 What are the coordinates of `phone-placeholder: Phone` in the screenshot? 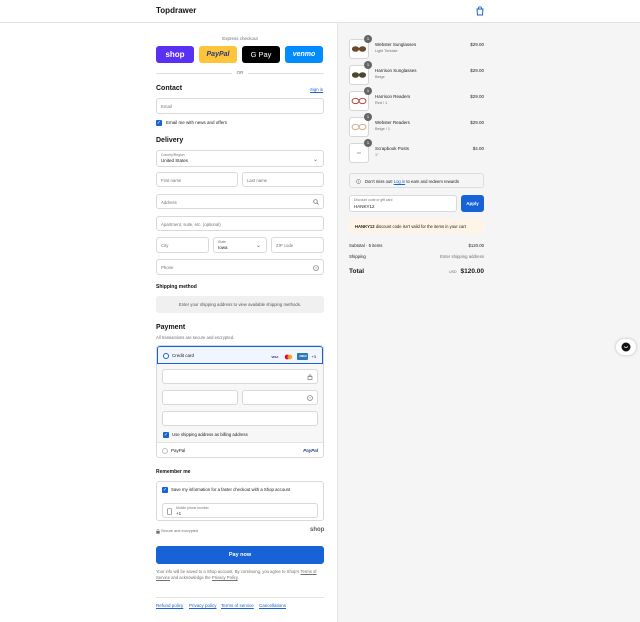 It's located at (167, 267).